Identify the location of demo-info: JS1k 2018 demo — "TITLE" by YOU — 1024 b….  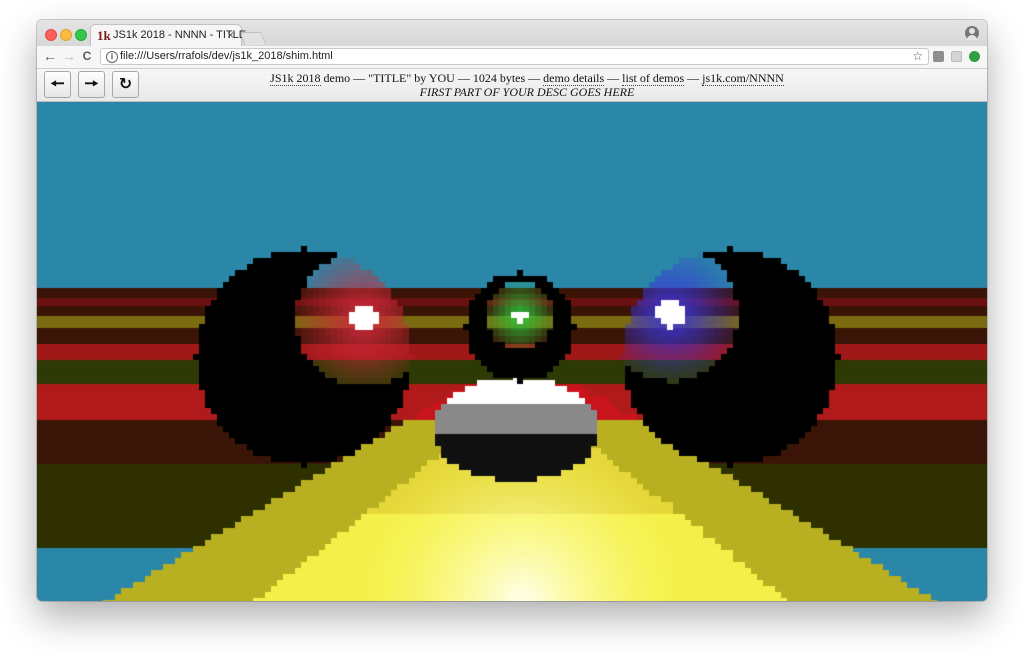
(527, 85).